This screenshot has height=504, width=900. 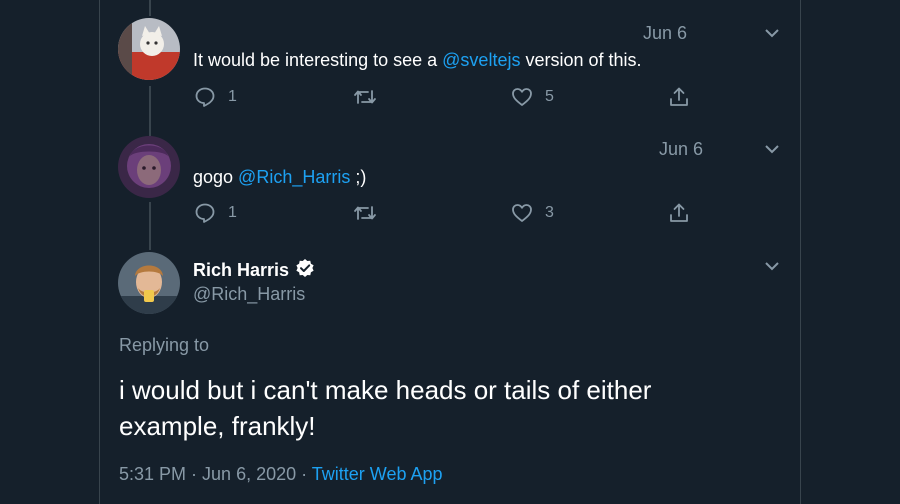 I want to click on verified-badge-icon, so click(x=305, y=270).